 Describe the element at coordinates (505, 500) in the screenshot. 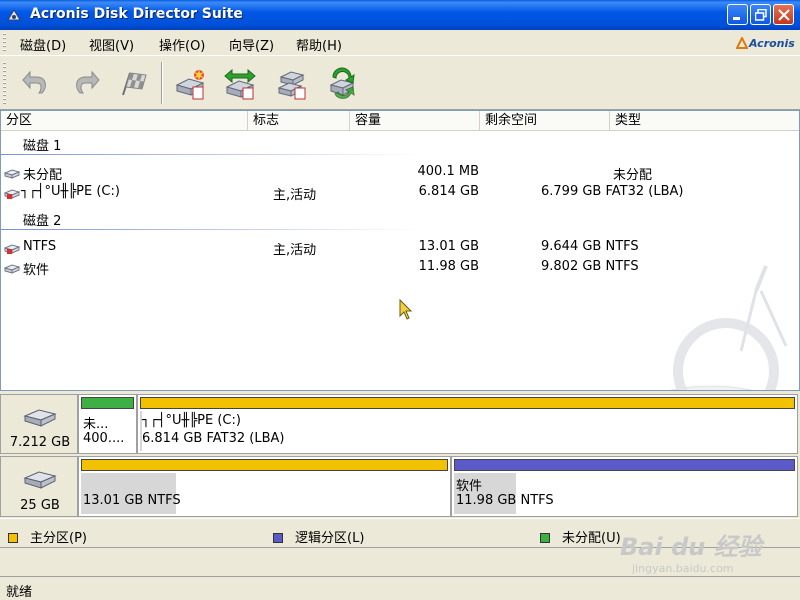

I see `partition-block-size: 11.98 GB NTFS` at that location.